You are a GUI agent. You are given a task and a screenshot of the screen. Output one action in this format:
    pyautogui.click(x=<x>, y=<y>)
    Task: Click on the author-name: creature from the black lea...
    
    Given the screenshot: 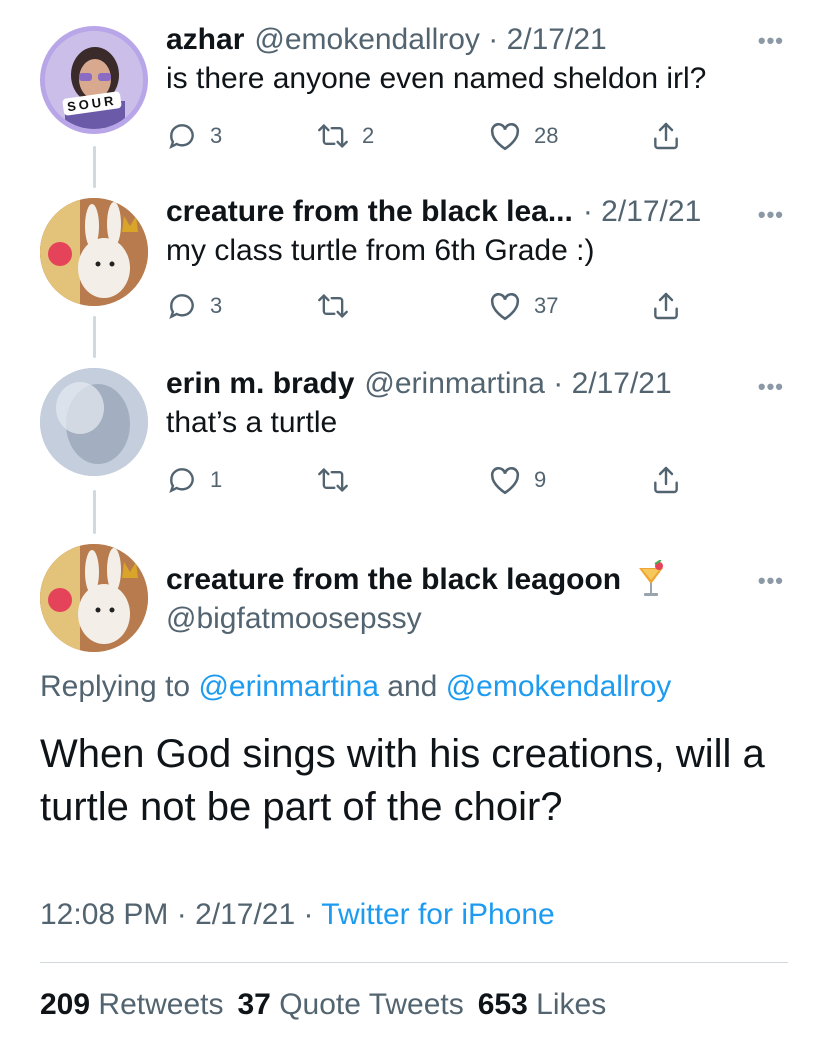 What is the action you would take?
    pyautogui.click(x=369, y=212)
    